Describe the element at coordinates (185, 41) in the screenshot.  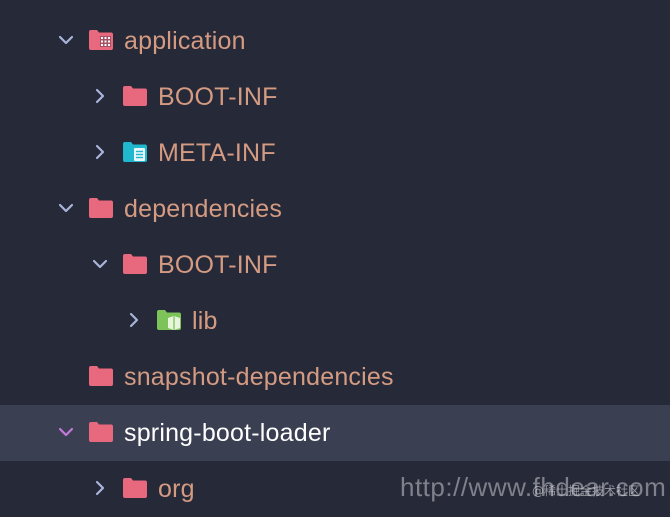
I see `tree-item-label: application` at that location.